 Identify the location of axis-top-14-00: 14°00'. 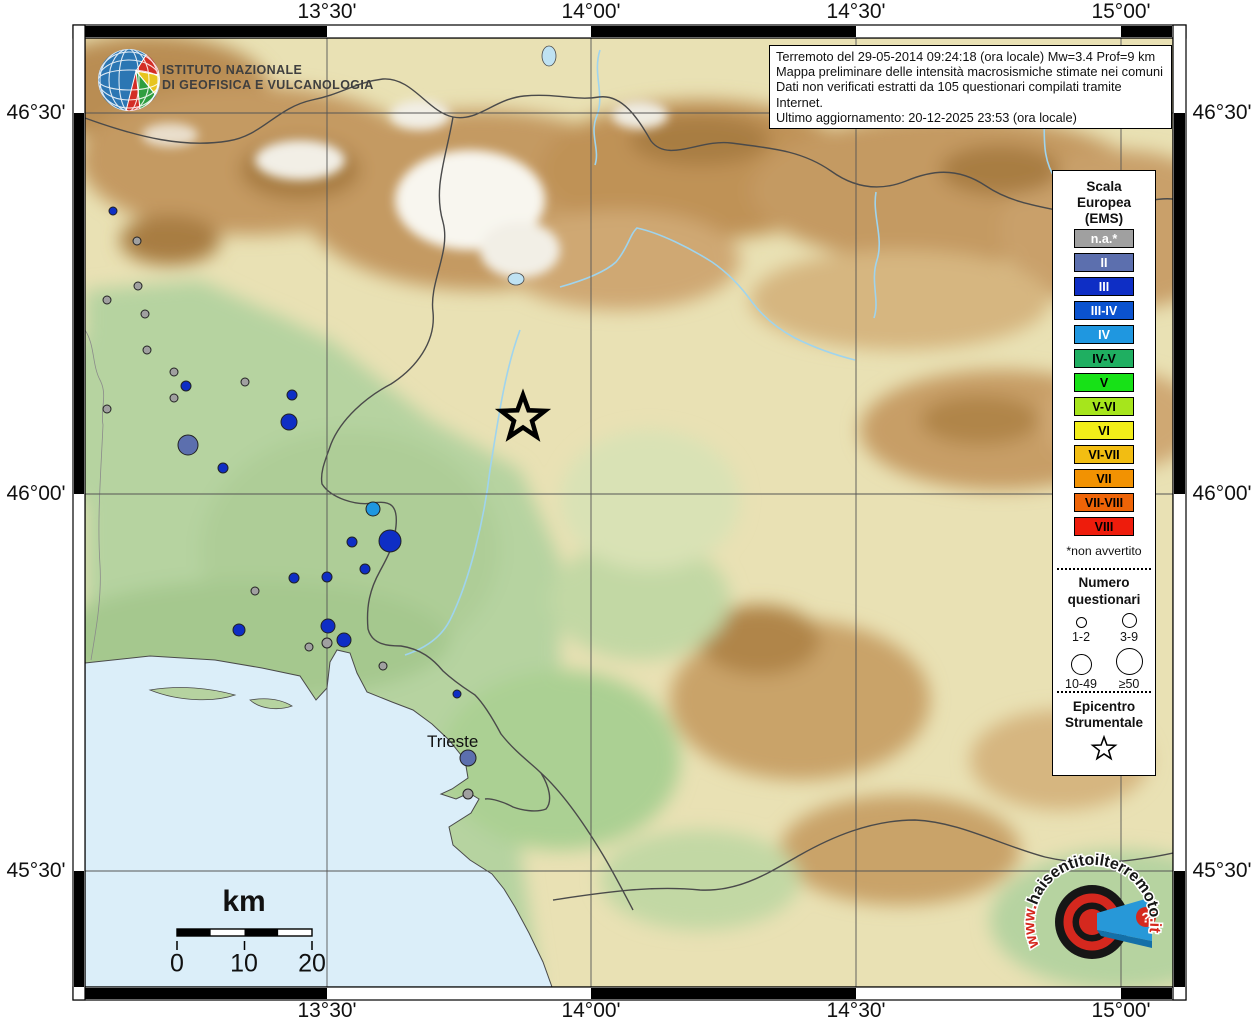
(591, 11).